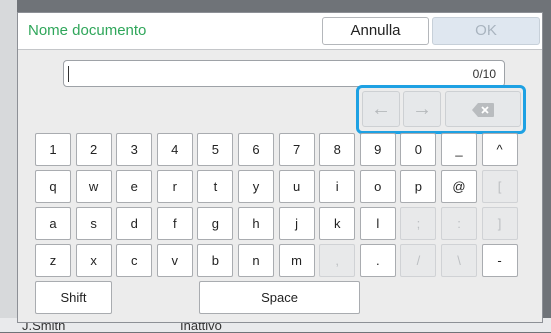 The height and width of the screenshot is (333, 551). I want to click on key-row2-8: o, so click(377, 186).